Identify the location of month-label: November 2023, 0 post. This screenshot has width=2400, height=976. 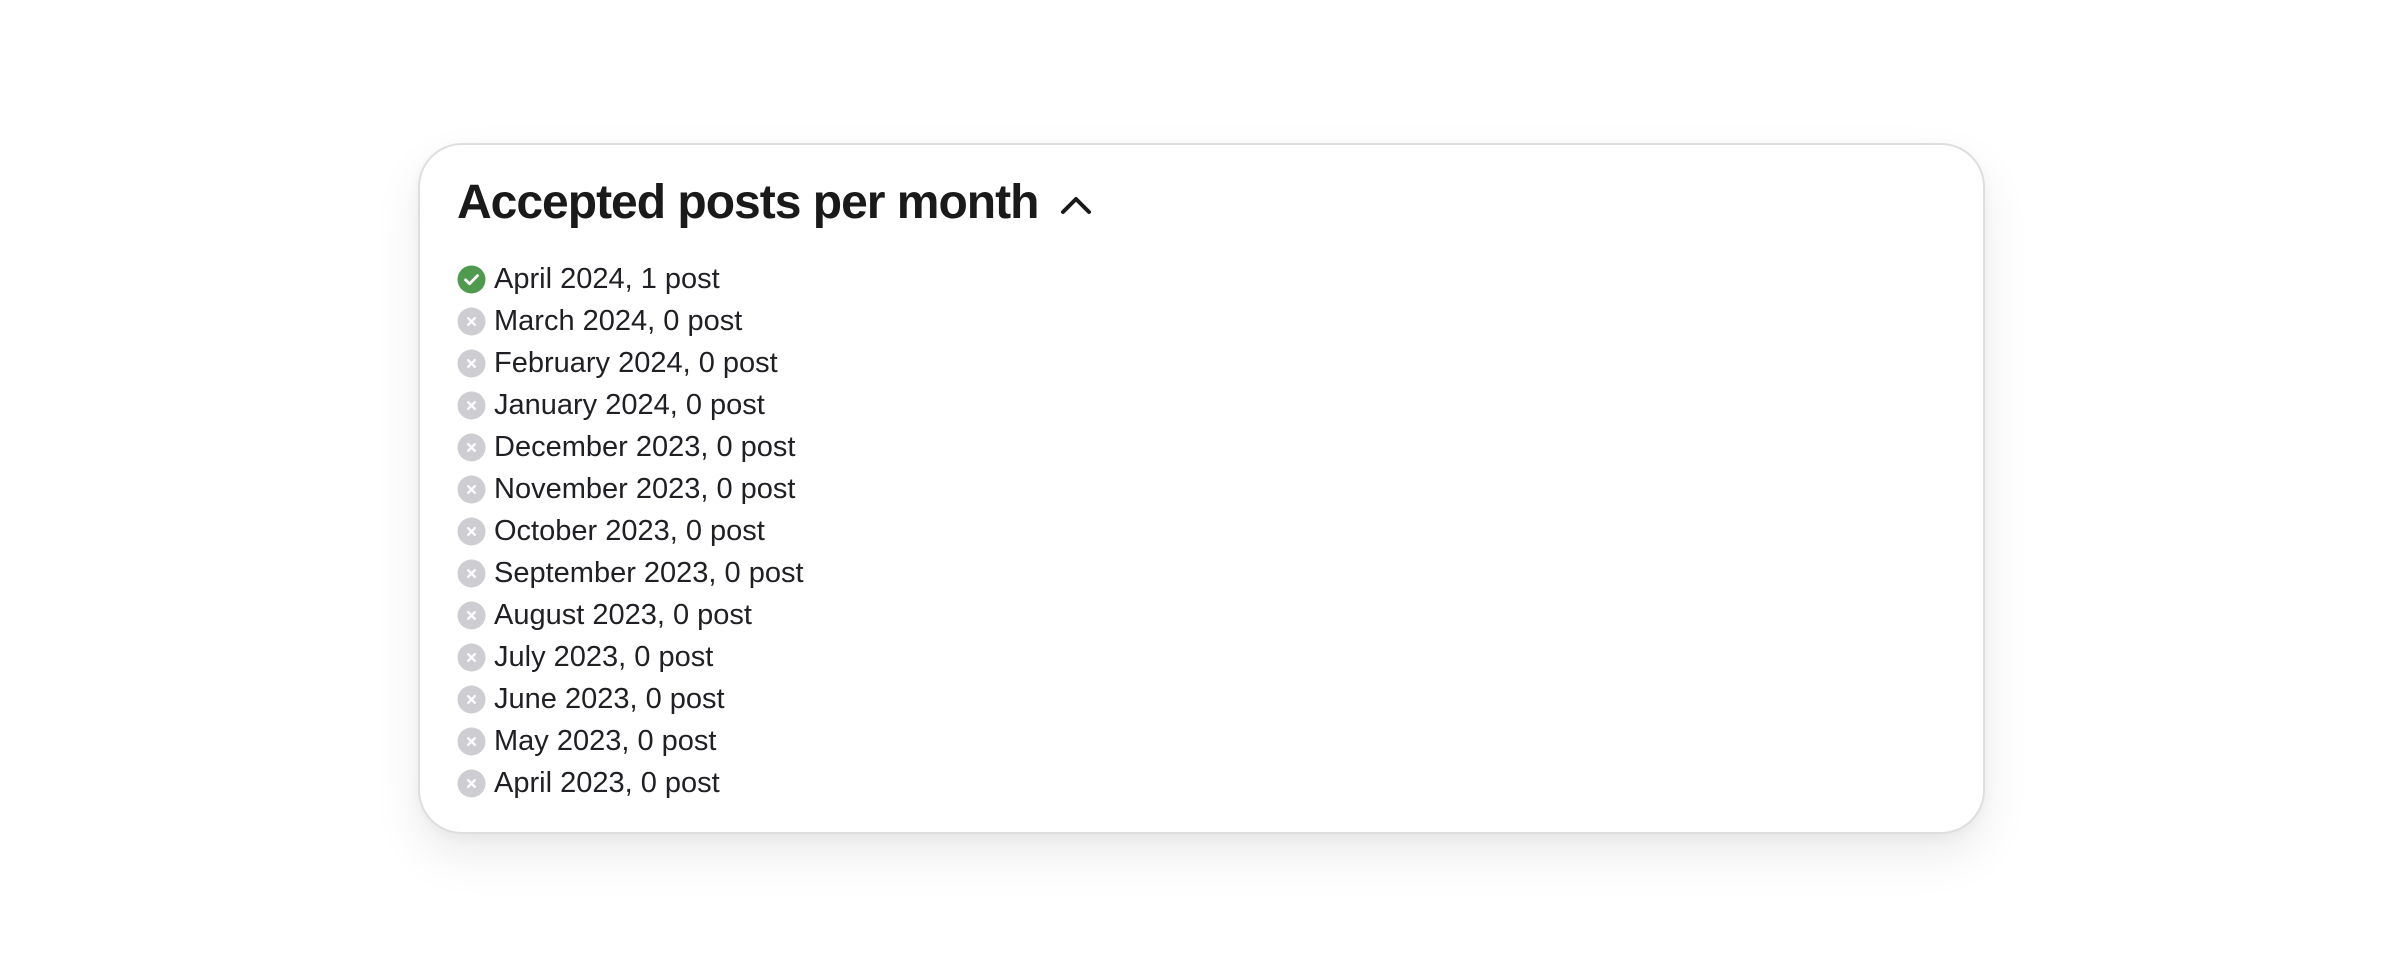
(645, 488).